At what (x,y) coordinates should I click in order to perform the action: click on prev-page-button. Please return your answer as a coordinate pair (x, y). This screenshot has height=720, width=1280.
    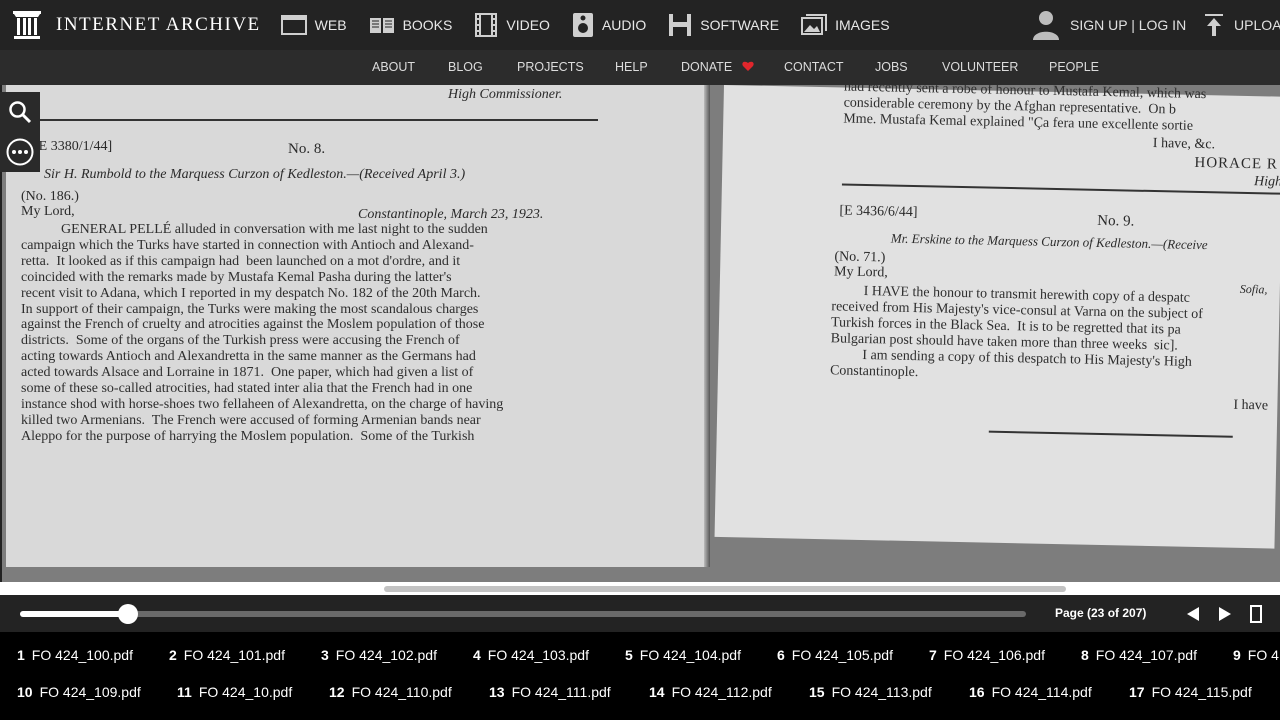
    Looking at the image, I should click on (1193, 614).